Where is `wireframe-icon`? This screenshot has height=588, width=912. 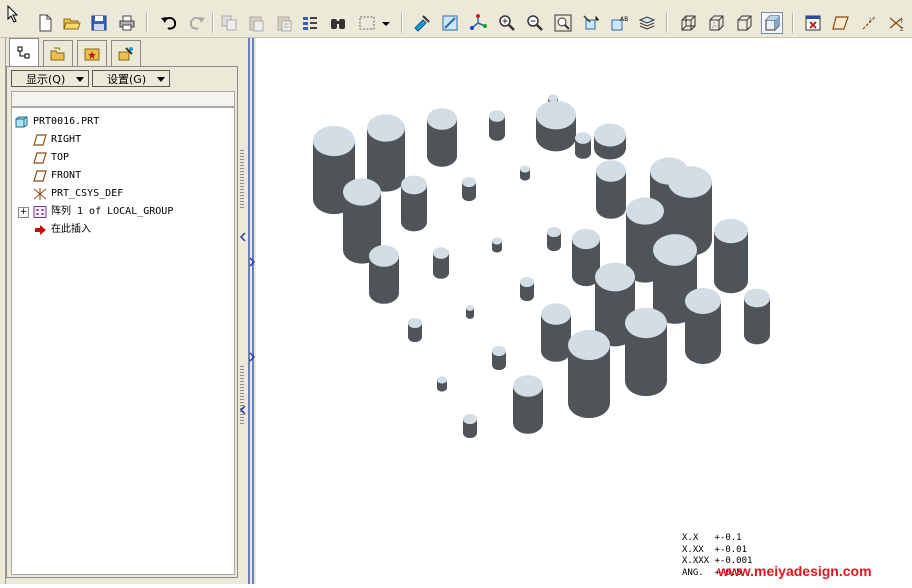 wireframe-icon is located at coordinates (688, 23).